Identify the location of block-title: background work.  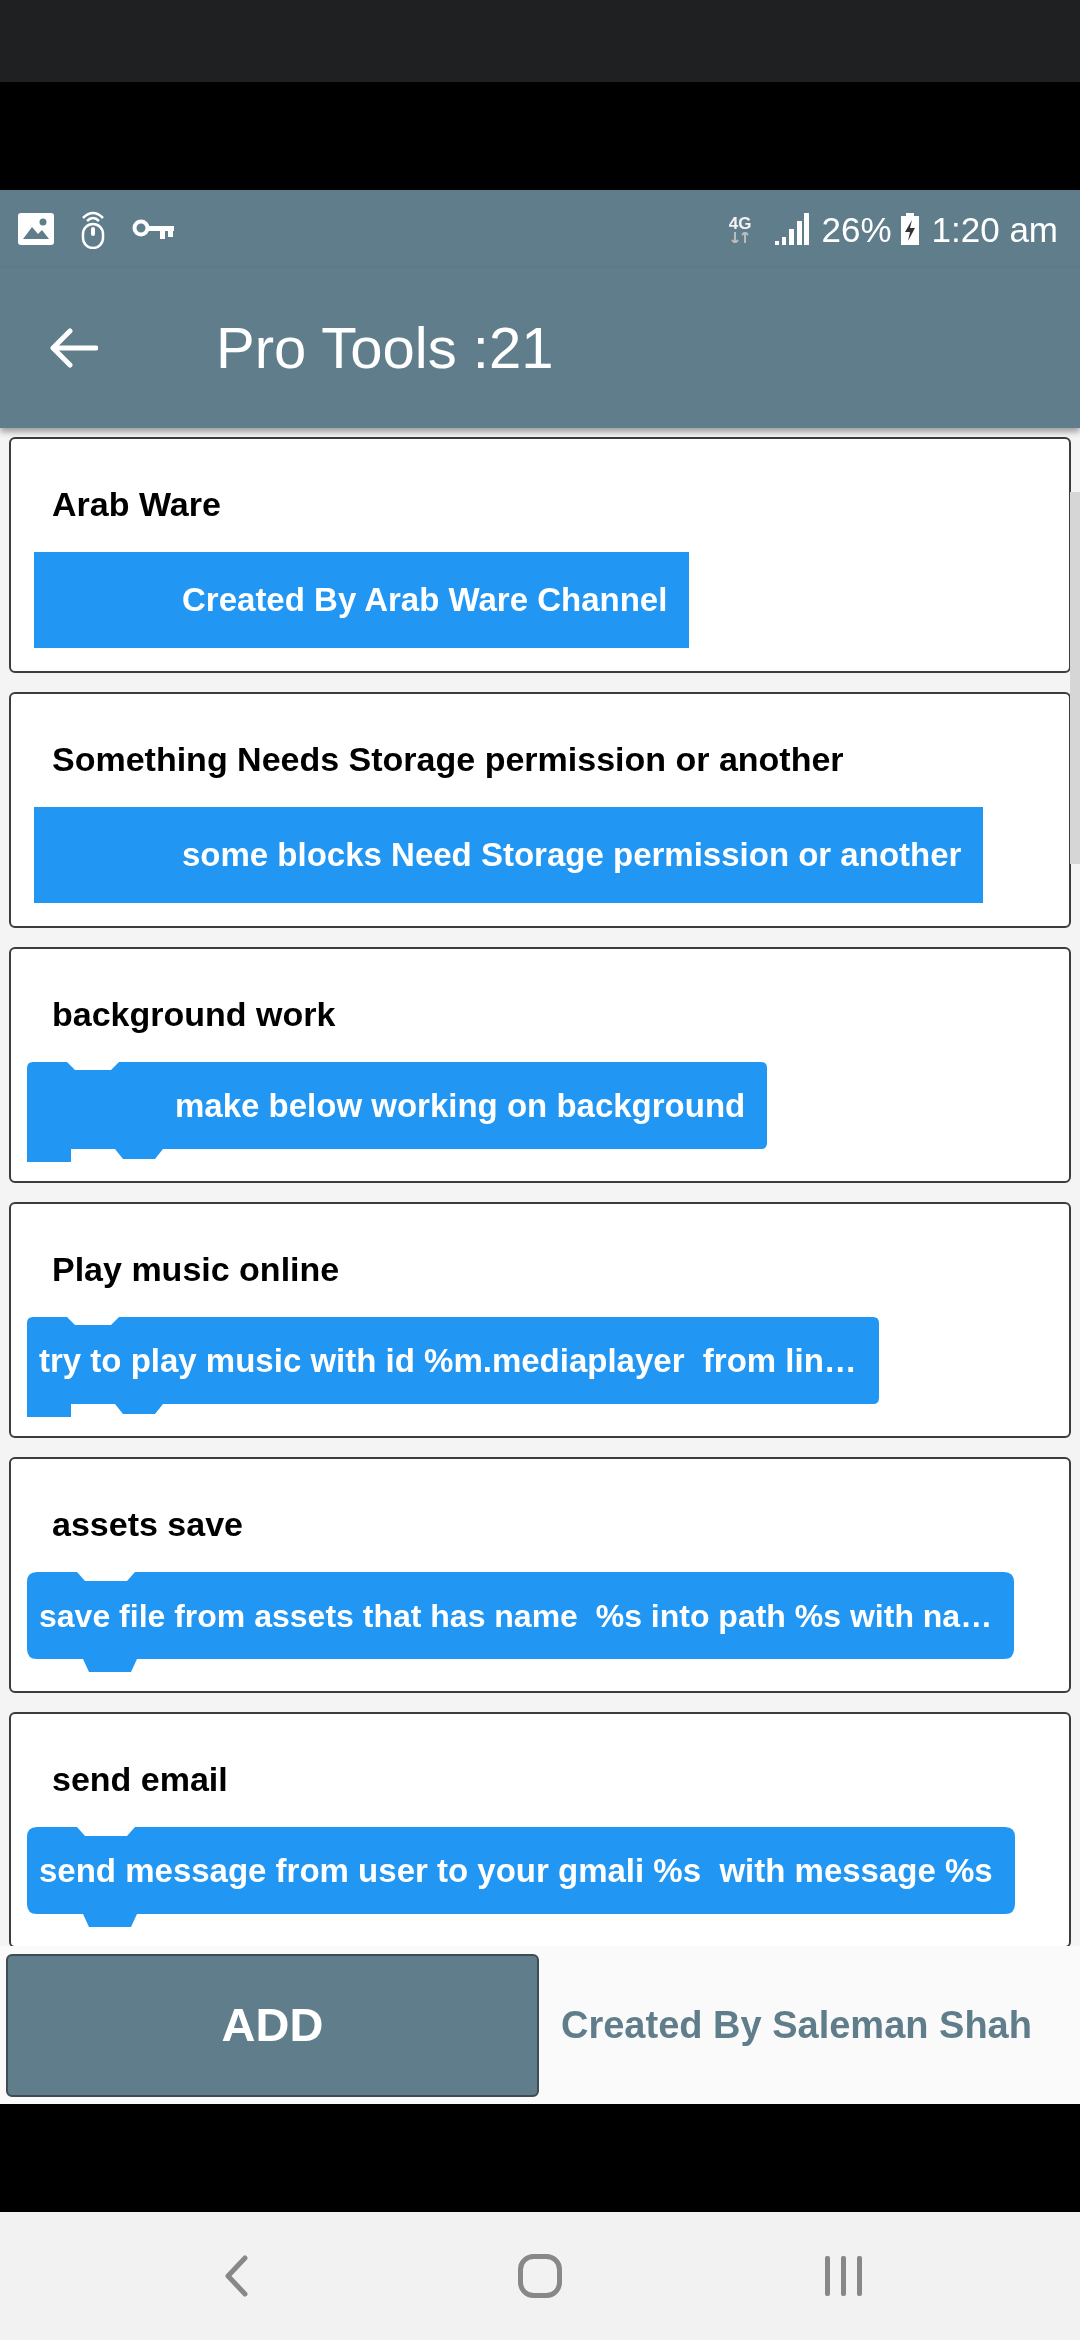
(194, 1014).